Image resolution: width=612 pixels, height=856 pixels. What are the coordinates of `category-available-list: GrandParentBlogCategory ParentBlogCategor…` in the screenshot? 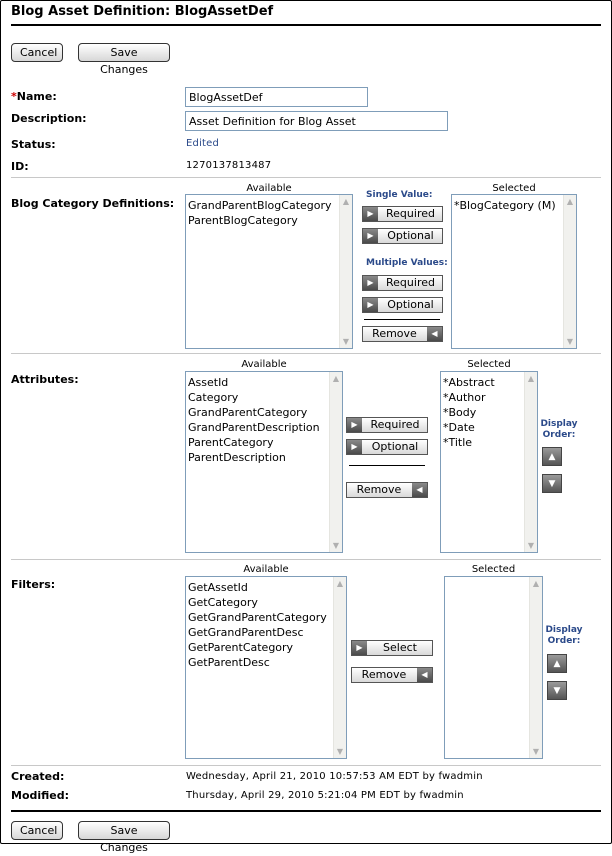 It's located at (269, 271).